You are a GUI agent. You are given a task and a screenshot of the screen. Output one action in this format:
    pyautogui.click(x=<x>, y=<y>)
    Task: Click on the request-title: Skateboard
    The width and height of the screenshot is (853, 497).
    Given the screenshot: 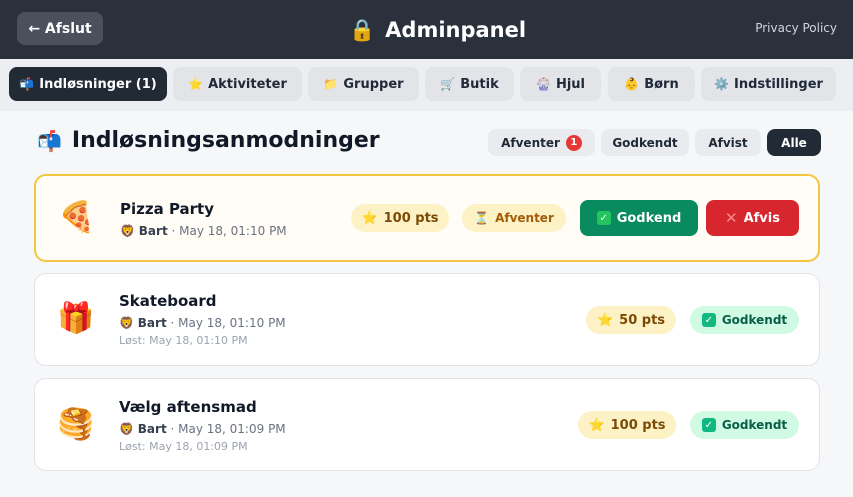 What is the action you would take?
    pyautogui.click(x=168, y=301)
    